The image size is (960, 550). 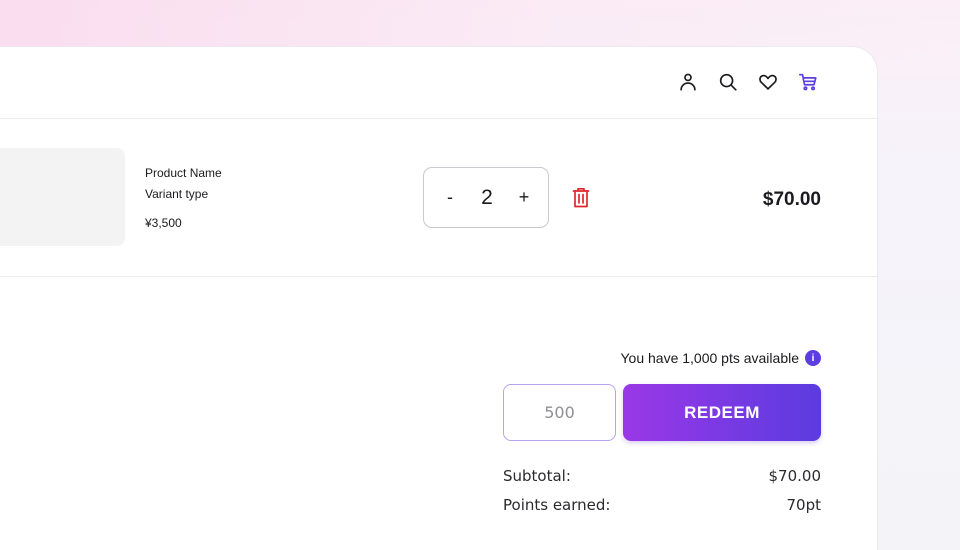 I want to click on header-icon-group, so click(x=748, y=82).